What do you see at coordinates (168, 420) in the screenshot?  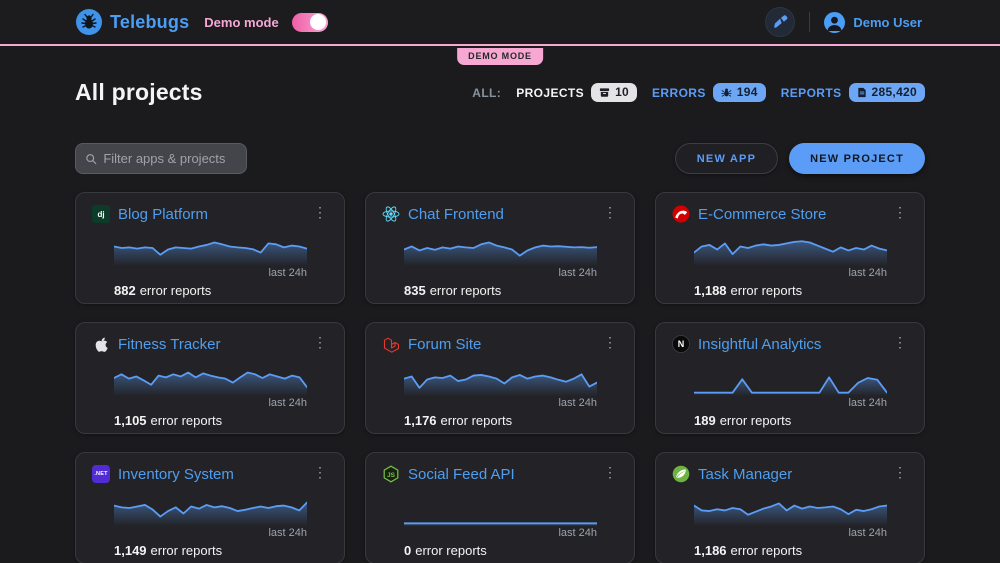 I see `error-report-count: 1,105 error reports` at bounding box center [168, 420].